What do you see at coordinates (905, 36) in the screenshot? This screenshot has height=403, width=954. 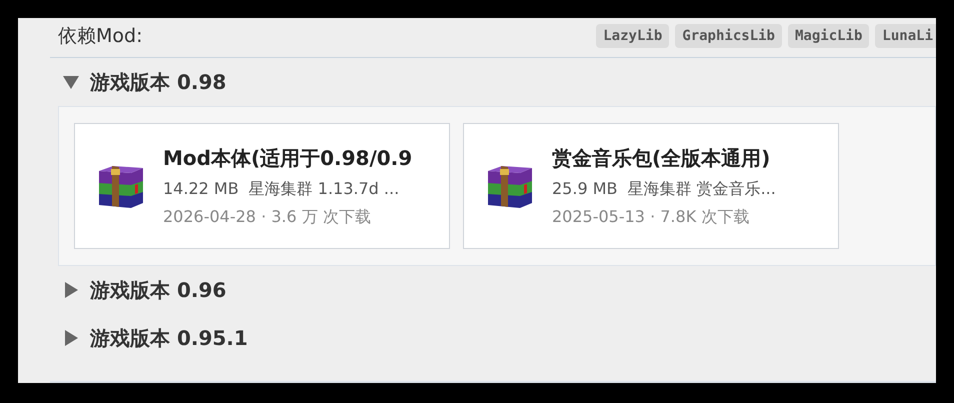 I see `dependency-tag: LunaLi` at bounding box center [905, 36].